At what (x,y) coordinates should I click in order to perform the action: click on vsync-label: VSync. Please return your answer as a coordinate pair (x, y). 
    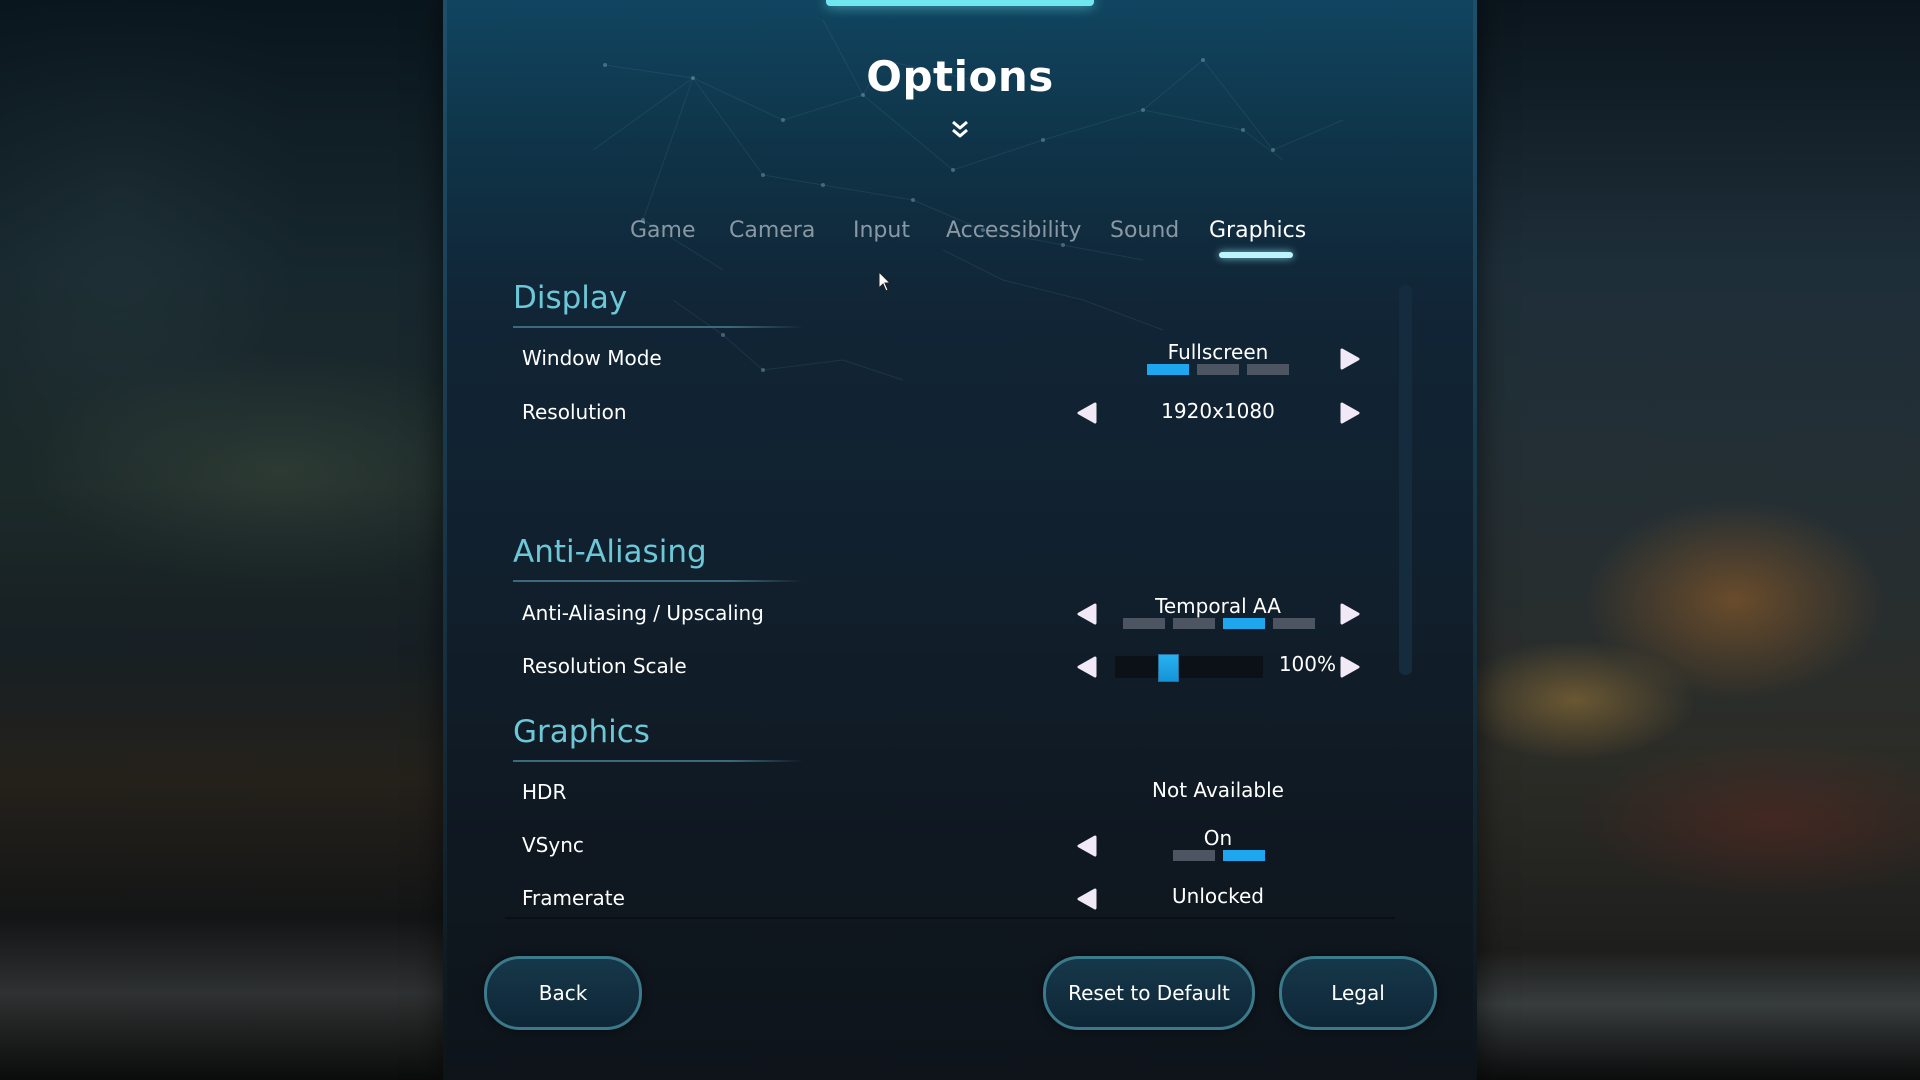
    Looking at the image, I should click on (553, 845).